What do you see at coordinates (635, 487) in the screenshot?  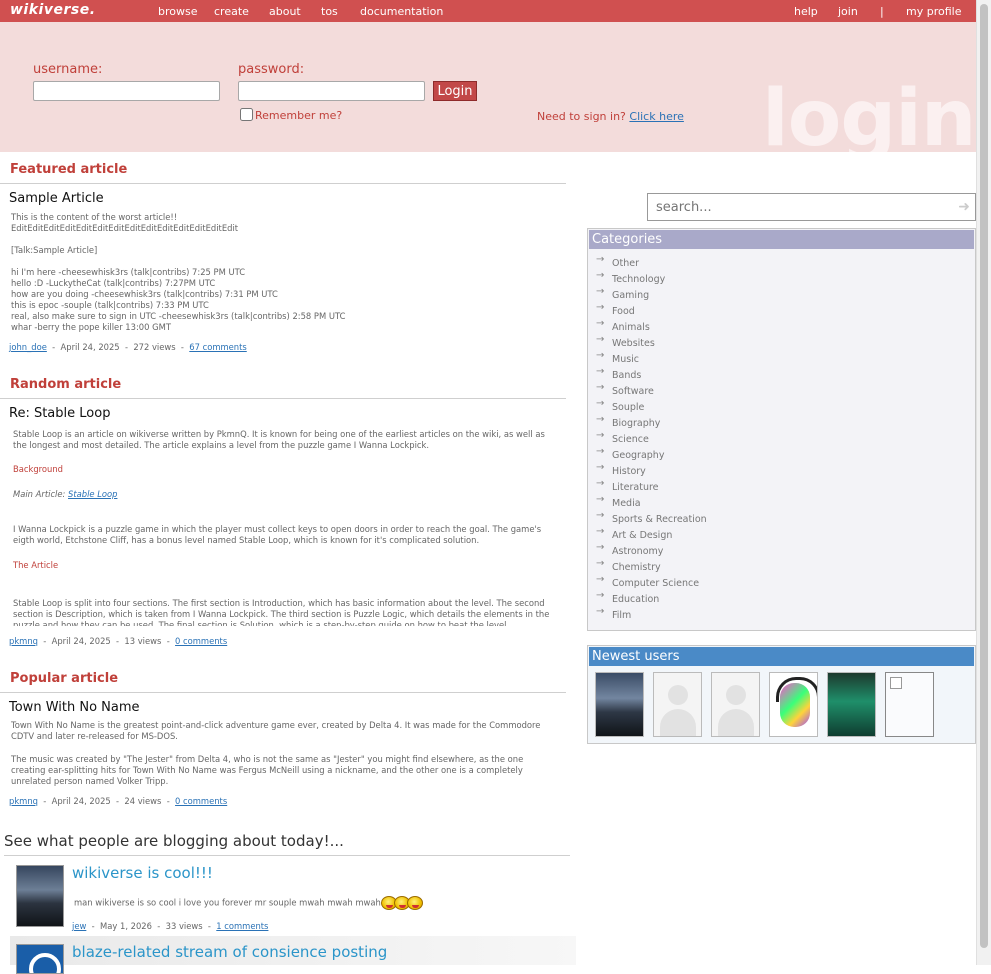 I see `category-label: Literature` at bounding box center [635, 487].